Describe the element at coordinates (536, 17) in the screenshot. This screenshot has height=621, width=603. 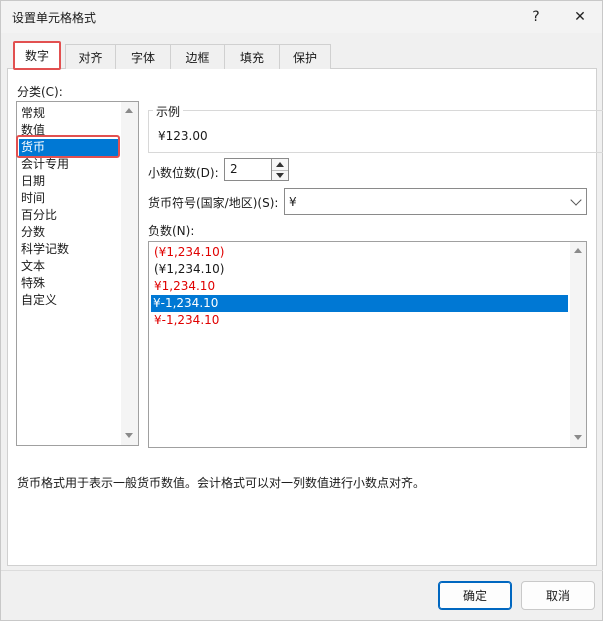
I see `help-button: ?` at that location.